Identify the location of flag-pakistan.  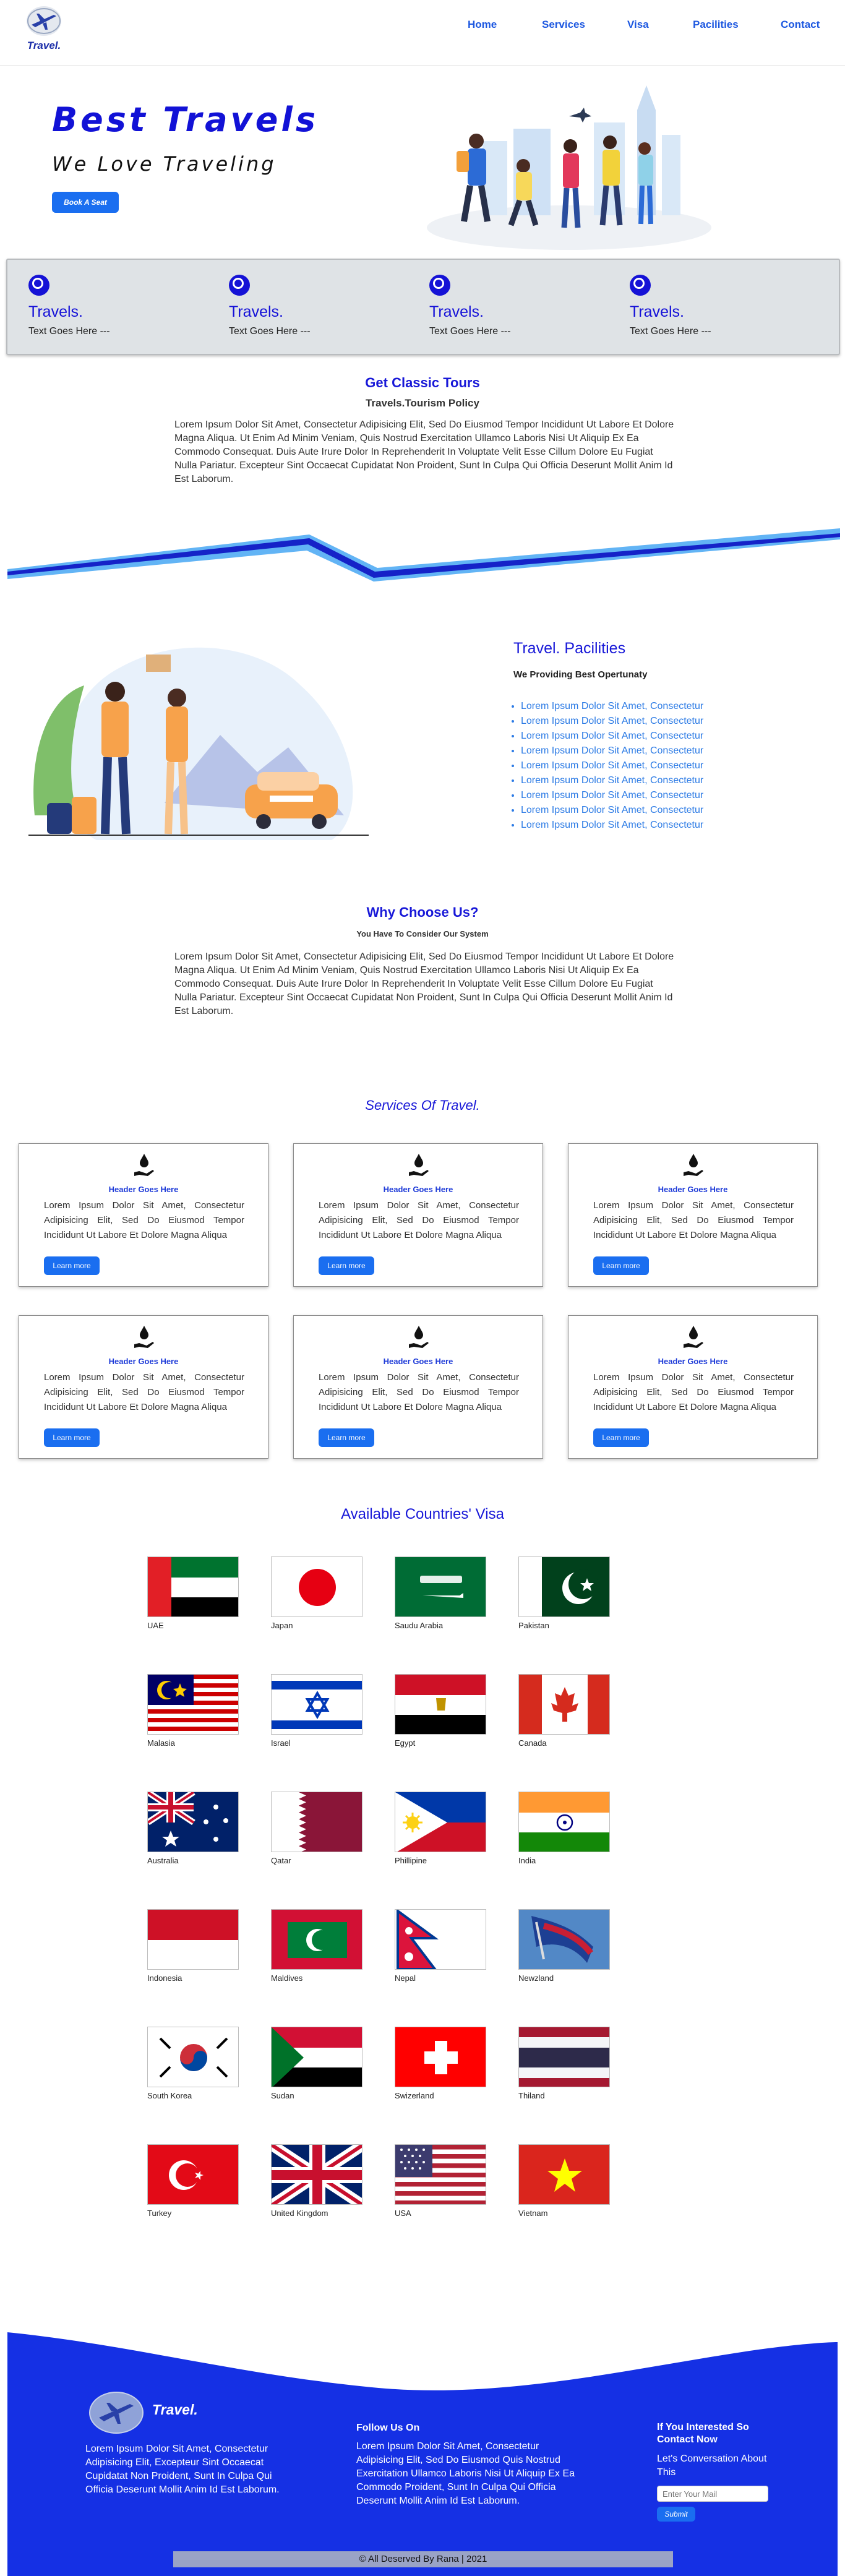
(564, 1586).